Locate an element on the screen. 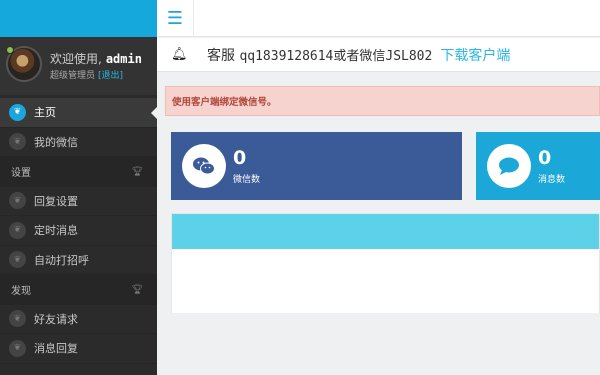 The width and height of the screenshot is (600, 375). sidebar-item-home: ❦ 主页 is located at coordinates (78, 113).